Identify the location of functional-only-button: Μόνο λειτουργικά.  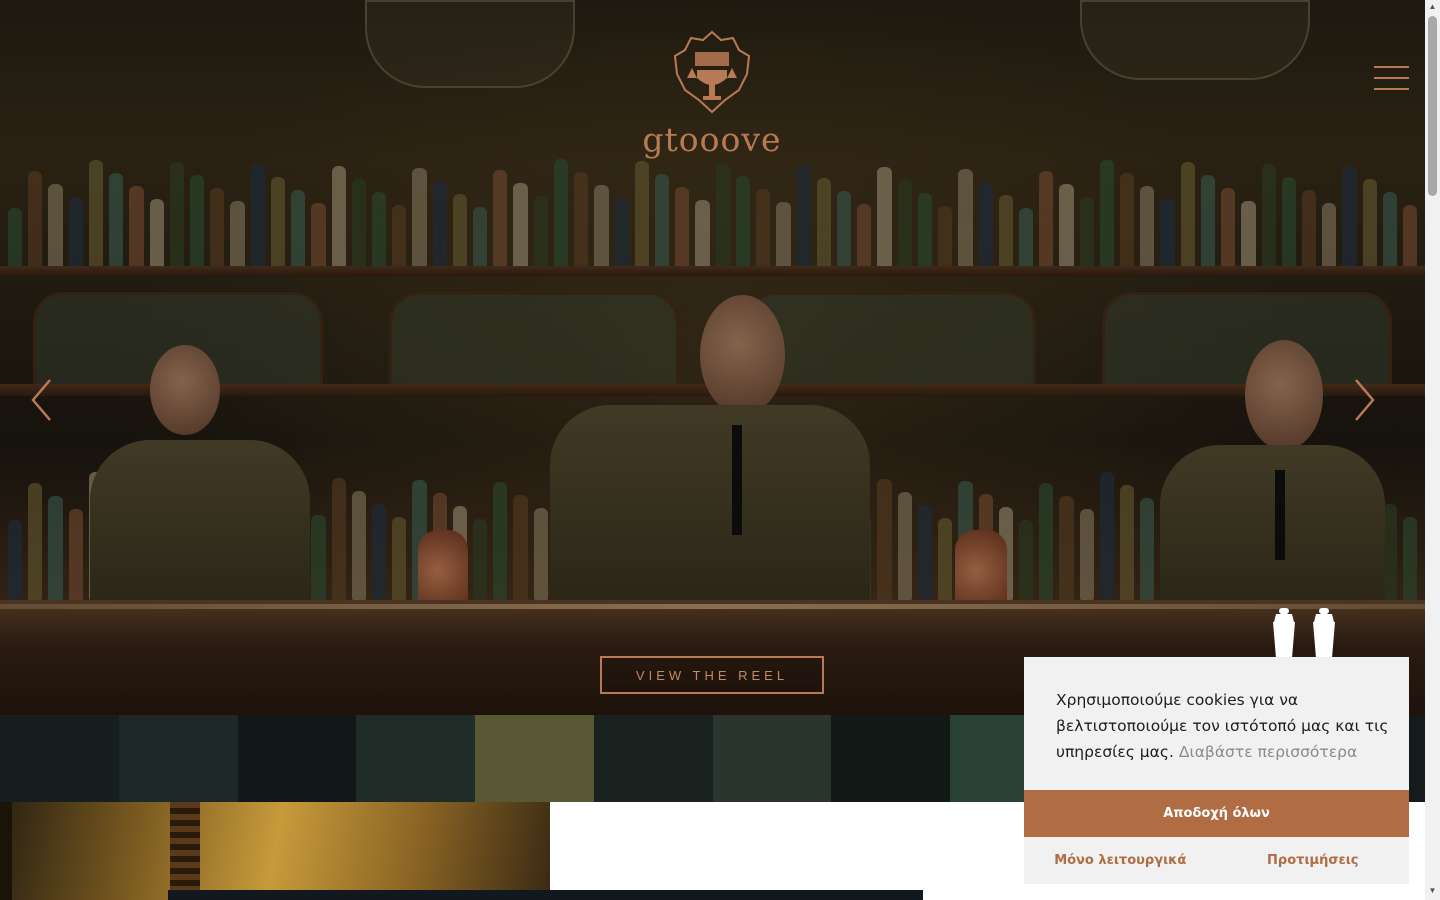
(1120, 860).